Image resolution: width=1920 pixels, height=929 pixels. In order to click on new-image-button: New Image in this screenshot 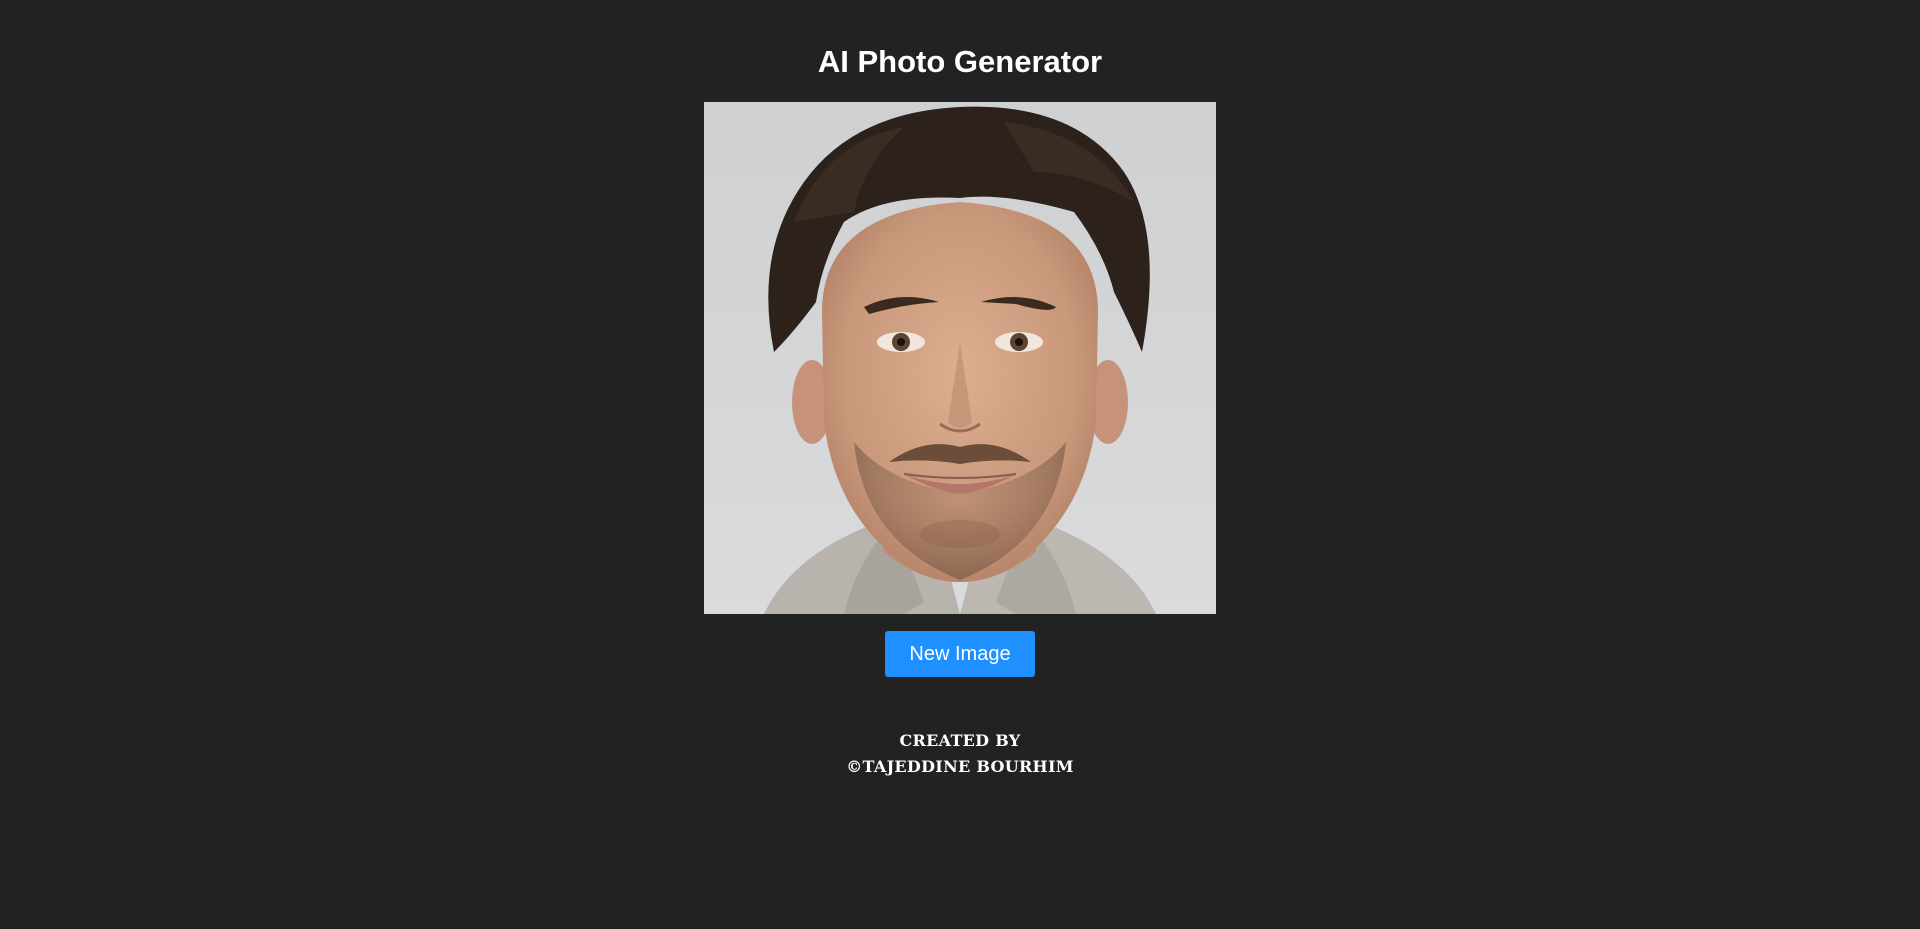, I will do `click(960, 654)`.